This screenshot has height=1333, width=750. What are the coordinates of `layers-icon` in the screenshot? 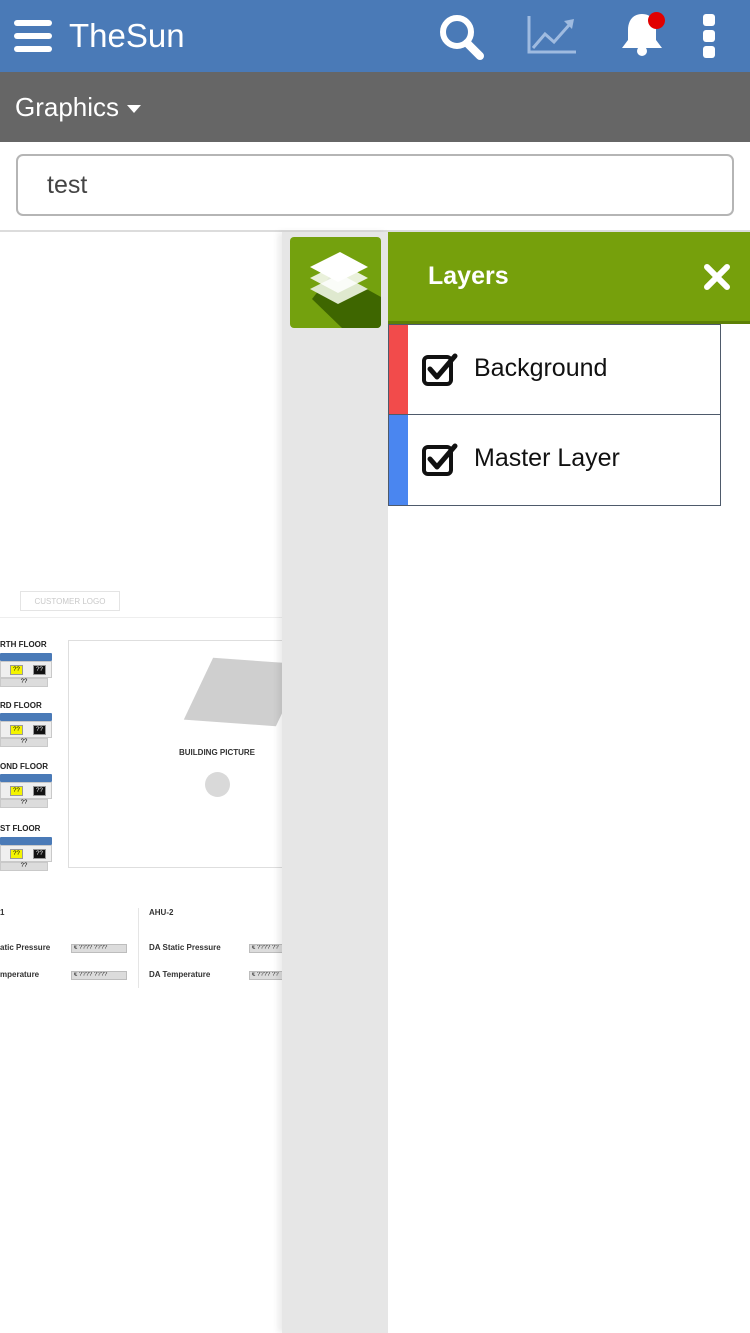 It's located at (345, 290).